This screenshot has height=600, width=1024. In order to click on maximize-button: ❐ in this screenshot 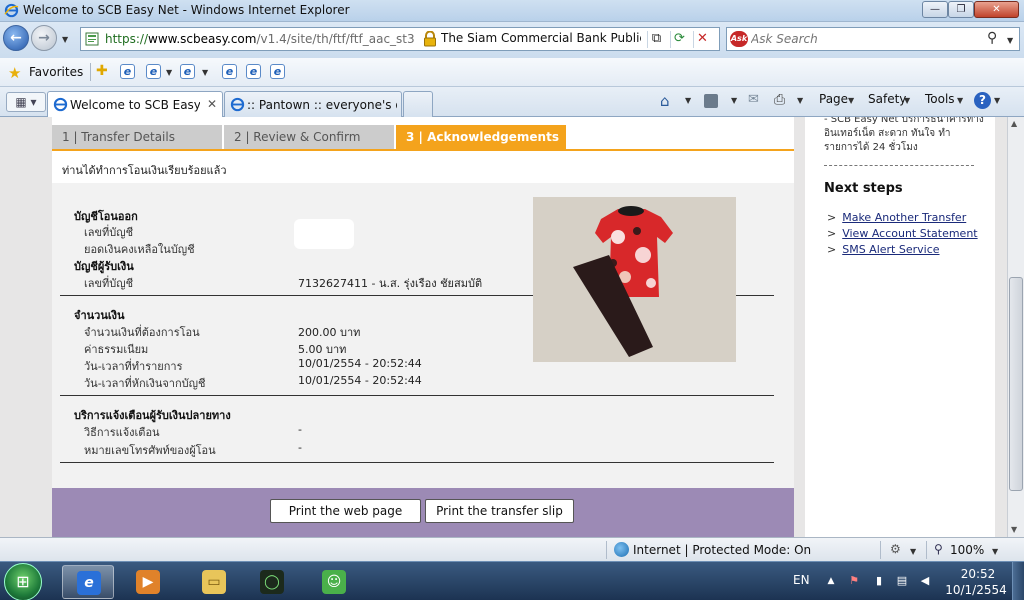, I will do `click(961, 9)`.